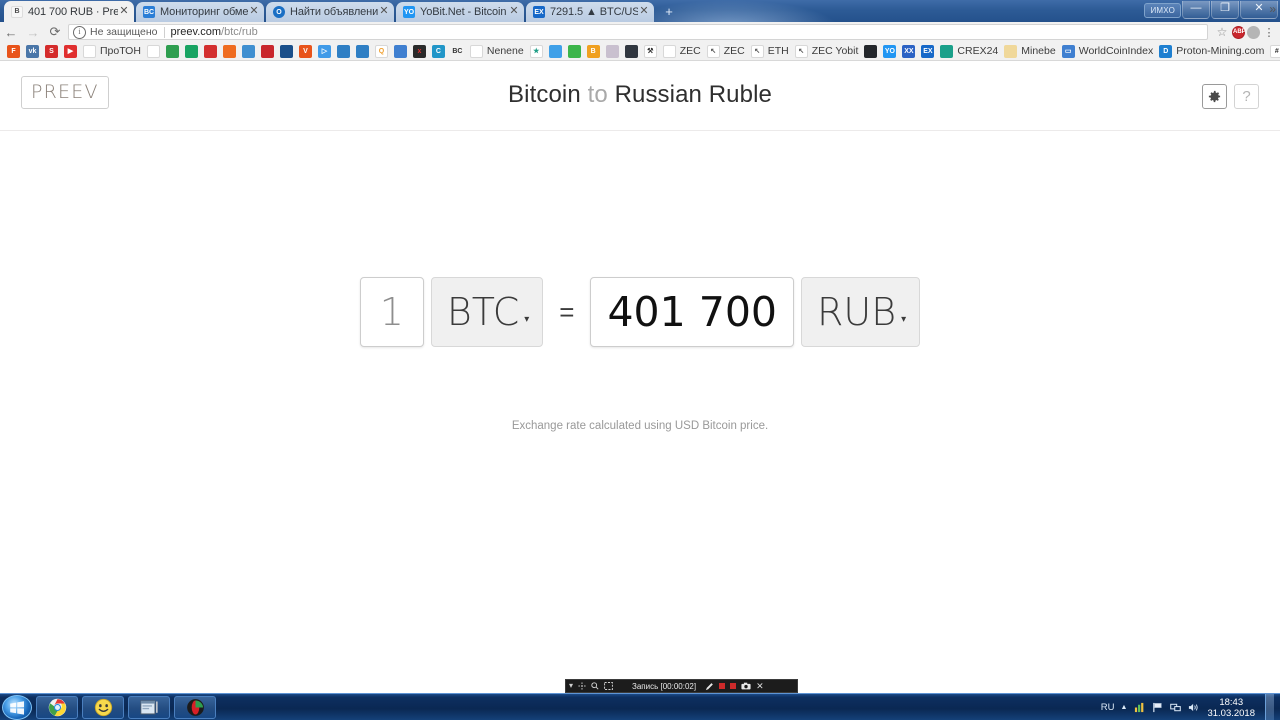 Image resolution: width=1280 pixels, height=720 pixels. Describe the element at coordinates (1196, 10) in the screenshot. I see `minimize-button: —` at that location.